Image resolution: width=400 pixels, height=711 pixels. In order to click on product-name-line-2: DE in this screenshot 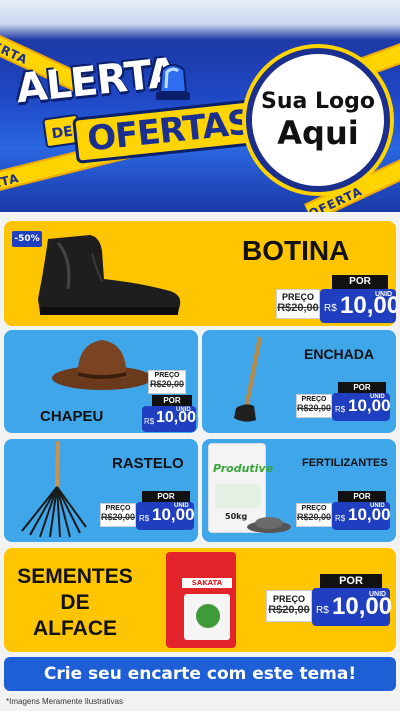, I will do `click(75, 602)`.